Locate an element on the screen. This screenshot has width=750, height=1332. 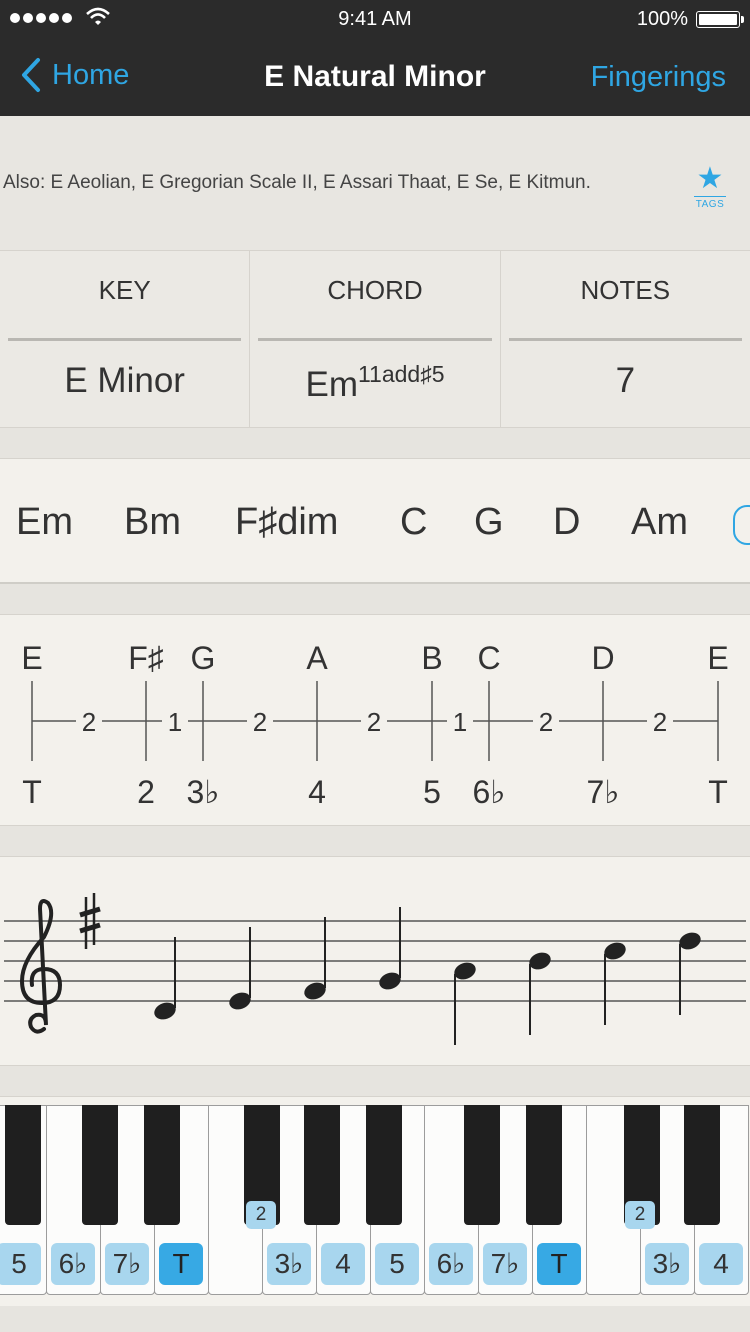
staff-svg is located at coordinates (375, 969).